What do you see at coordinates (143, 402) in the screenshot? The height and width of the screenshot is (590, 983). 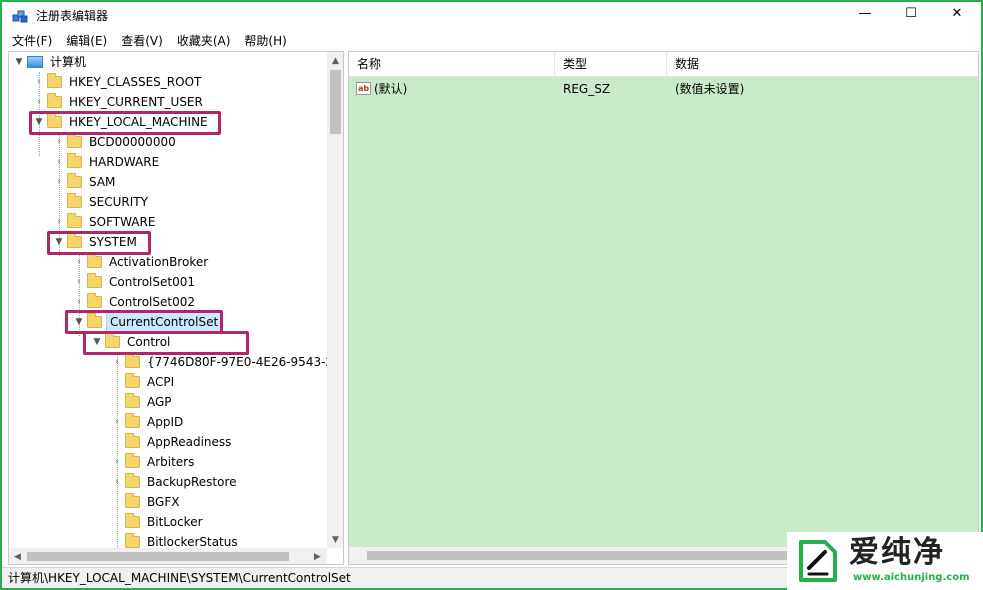 I see `tree-node-agp: AGP` at bounding box center [143, 402].